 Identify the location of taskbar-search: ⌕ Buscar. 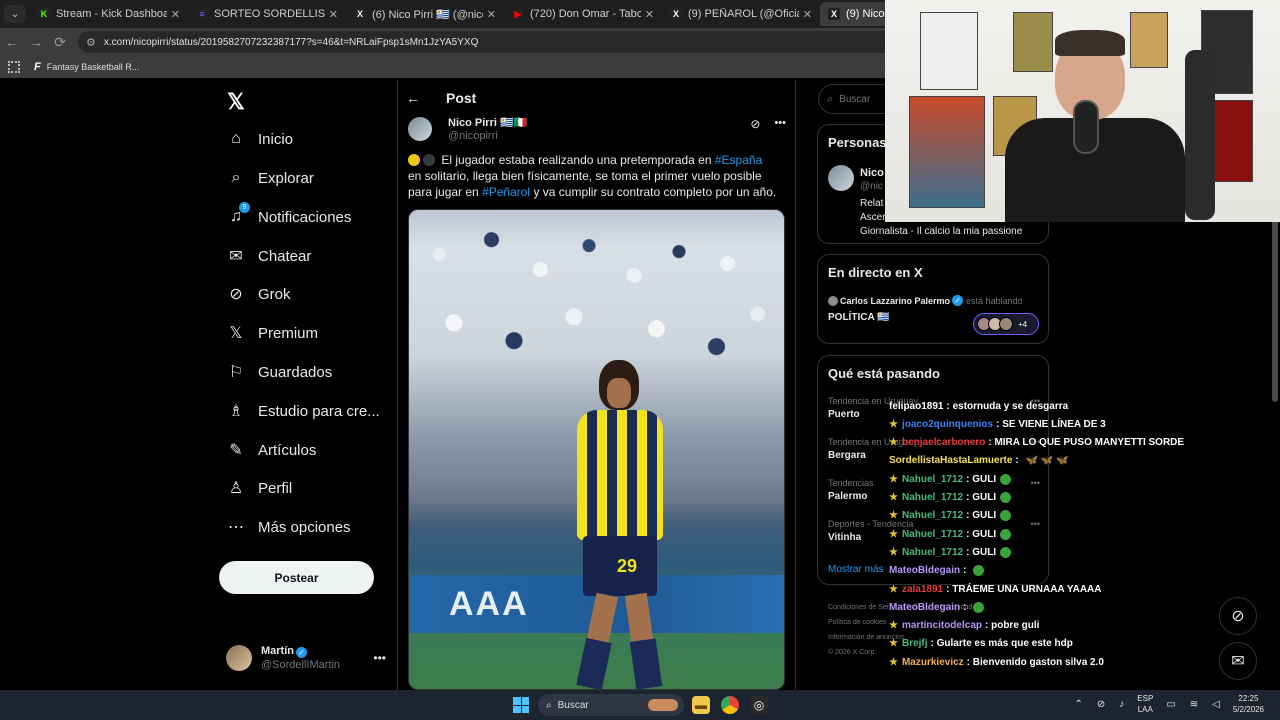
(611, 705).